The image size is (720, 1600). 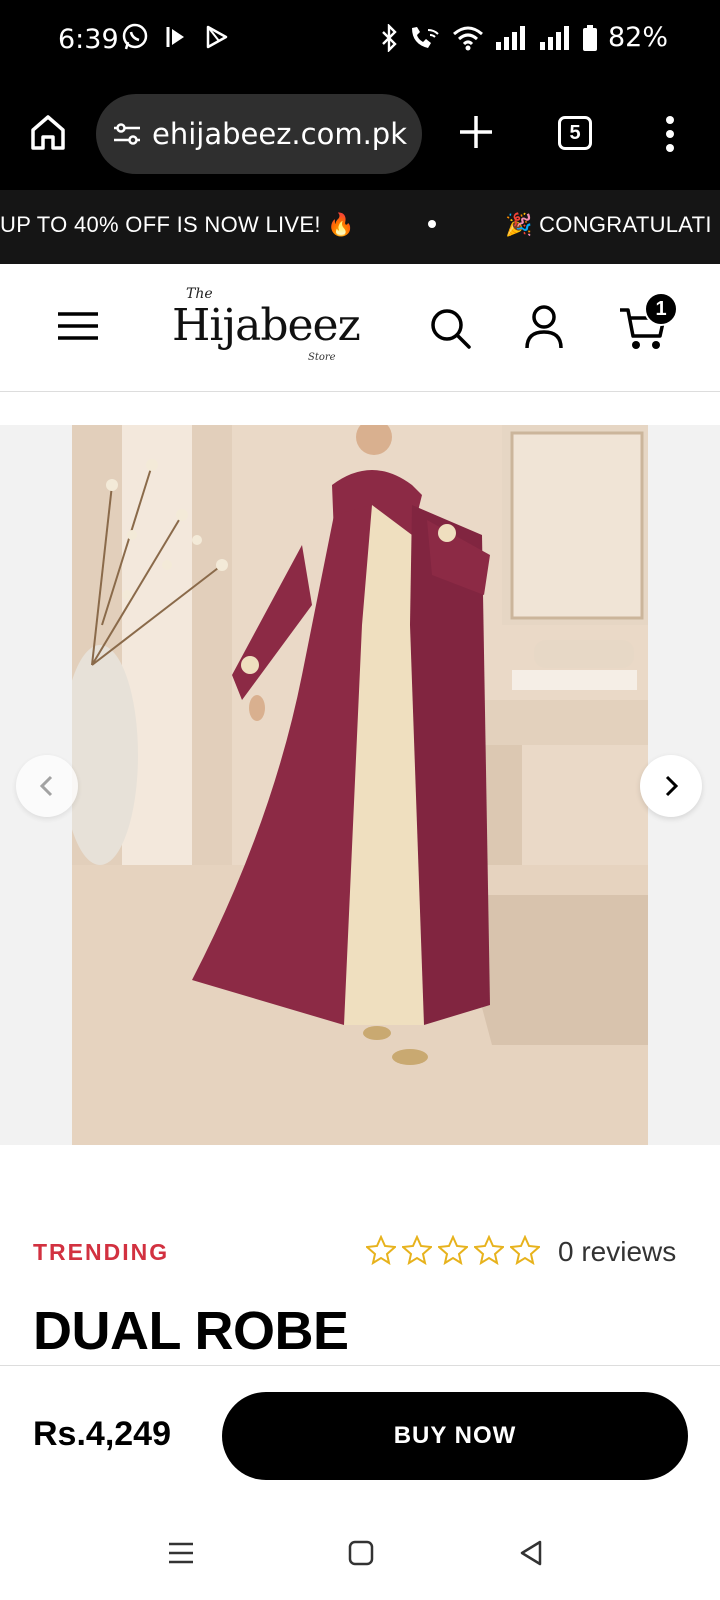 What do you see at coordinates (279, 134) in the screenshot?
I see `url-text: ehijabeez.com.pk` at bounding box center [279, 134].